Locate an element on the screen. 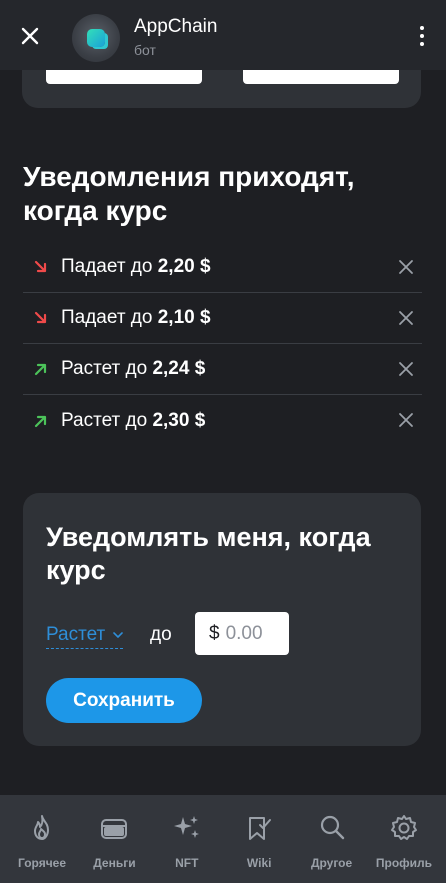 This screenshot has height=883, width=446. price-input: $ 0.00 is located at coordinates (242, 633).